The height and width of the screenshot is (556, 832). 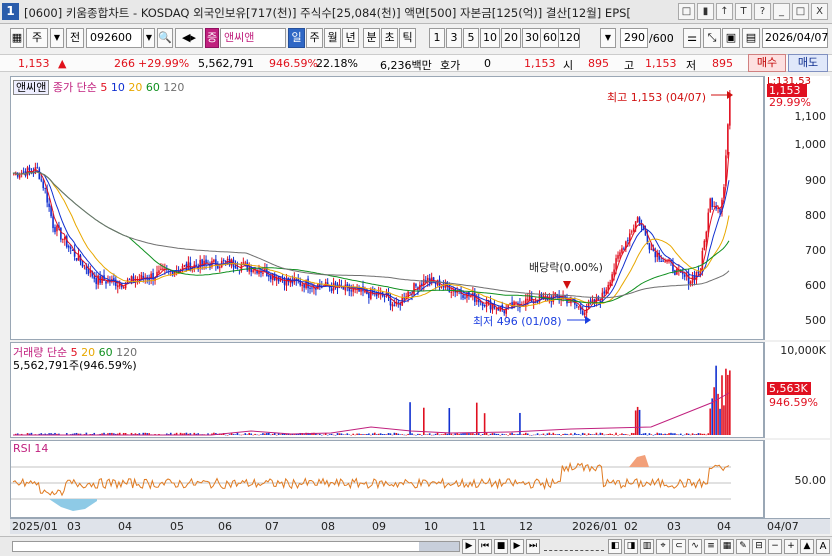 What do you see at coordinates (114, 38) in the screenshot?
I see `stock-code-input: 092600` at bounding box center [114, 38].